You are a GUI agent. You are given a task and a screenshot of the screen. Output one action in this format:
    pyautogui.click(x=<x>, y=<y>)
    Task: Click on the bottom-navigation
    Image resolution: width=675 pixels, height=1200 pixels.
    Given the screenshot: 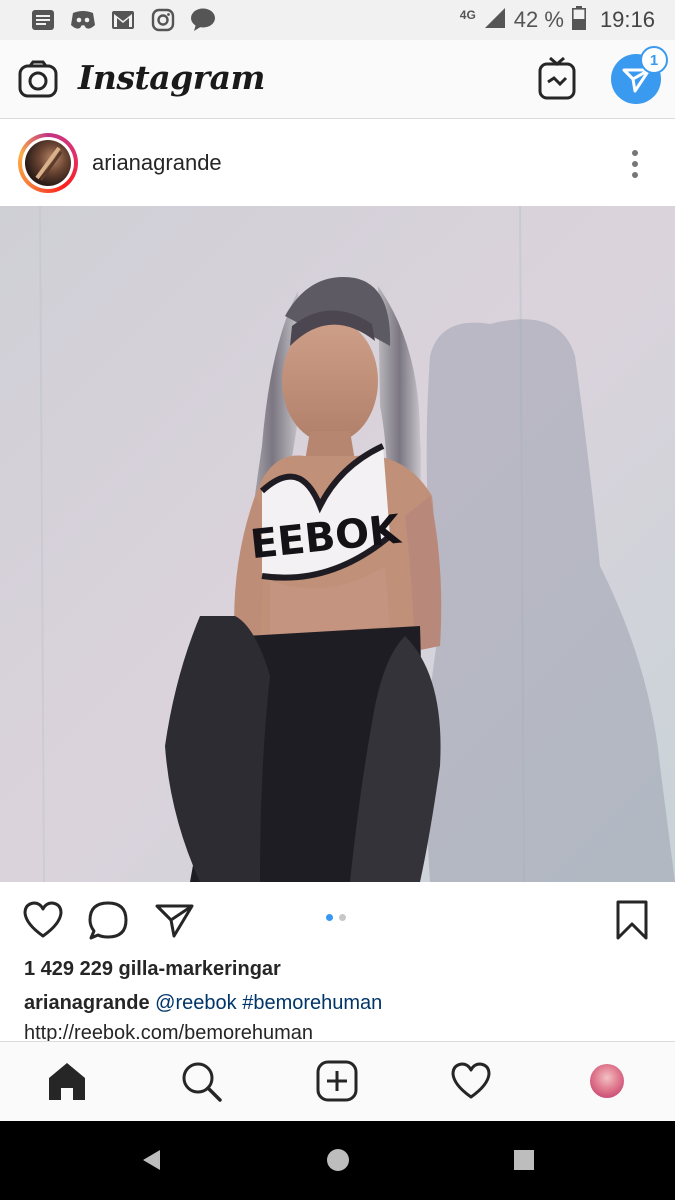 What is the action you would take?
    pyautogui.click(x=337, y=1081)
    